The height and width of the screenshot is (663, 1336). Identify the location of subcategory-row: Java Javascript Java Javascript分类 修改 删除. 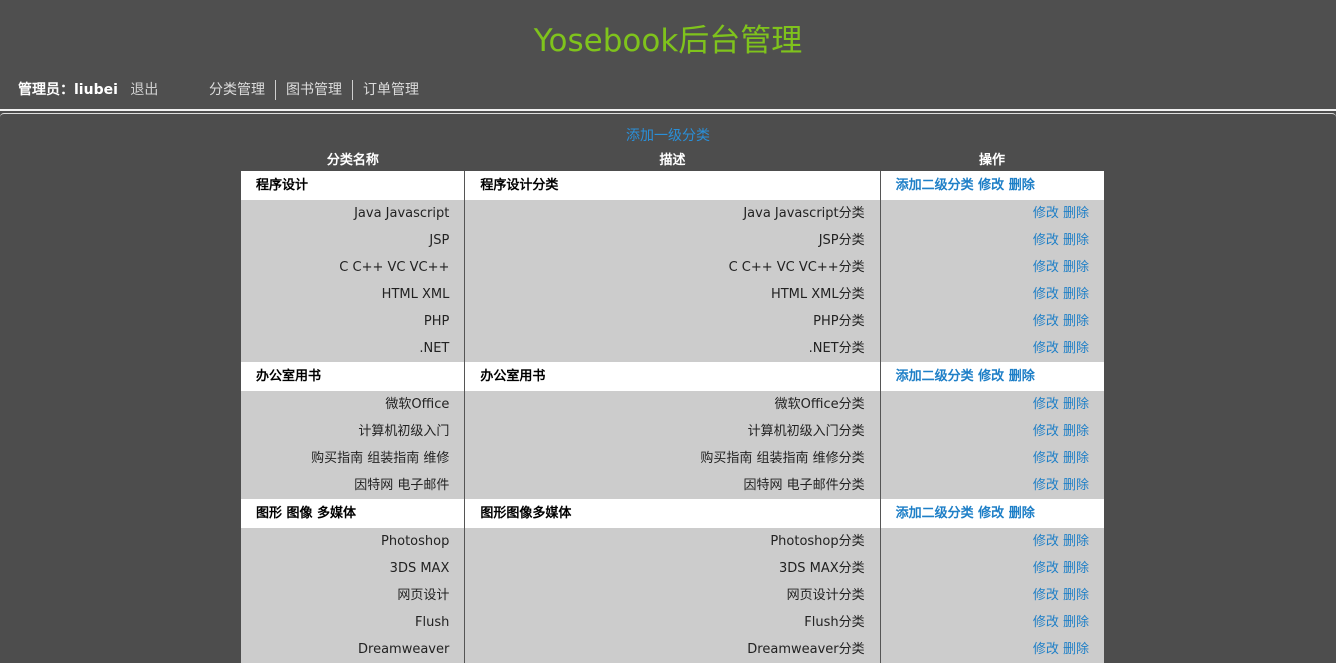
(672, 213).